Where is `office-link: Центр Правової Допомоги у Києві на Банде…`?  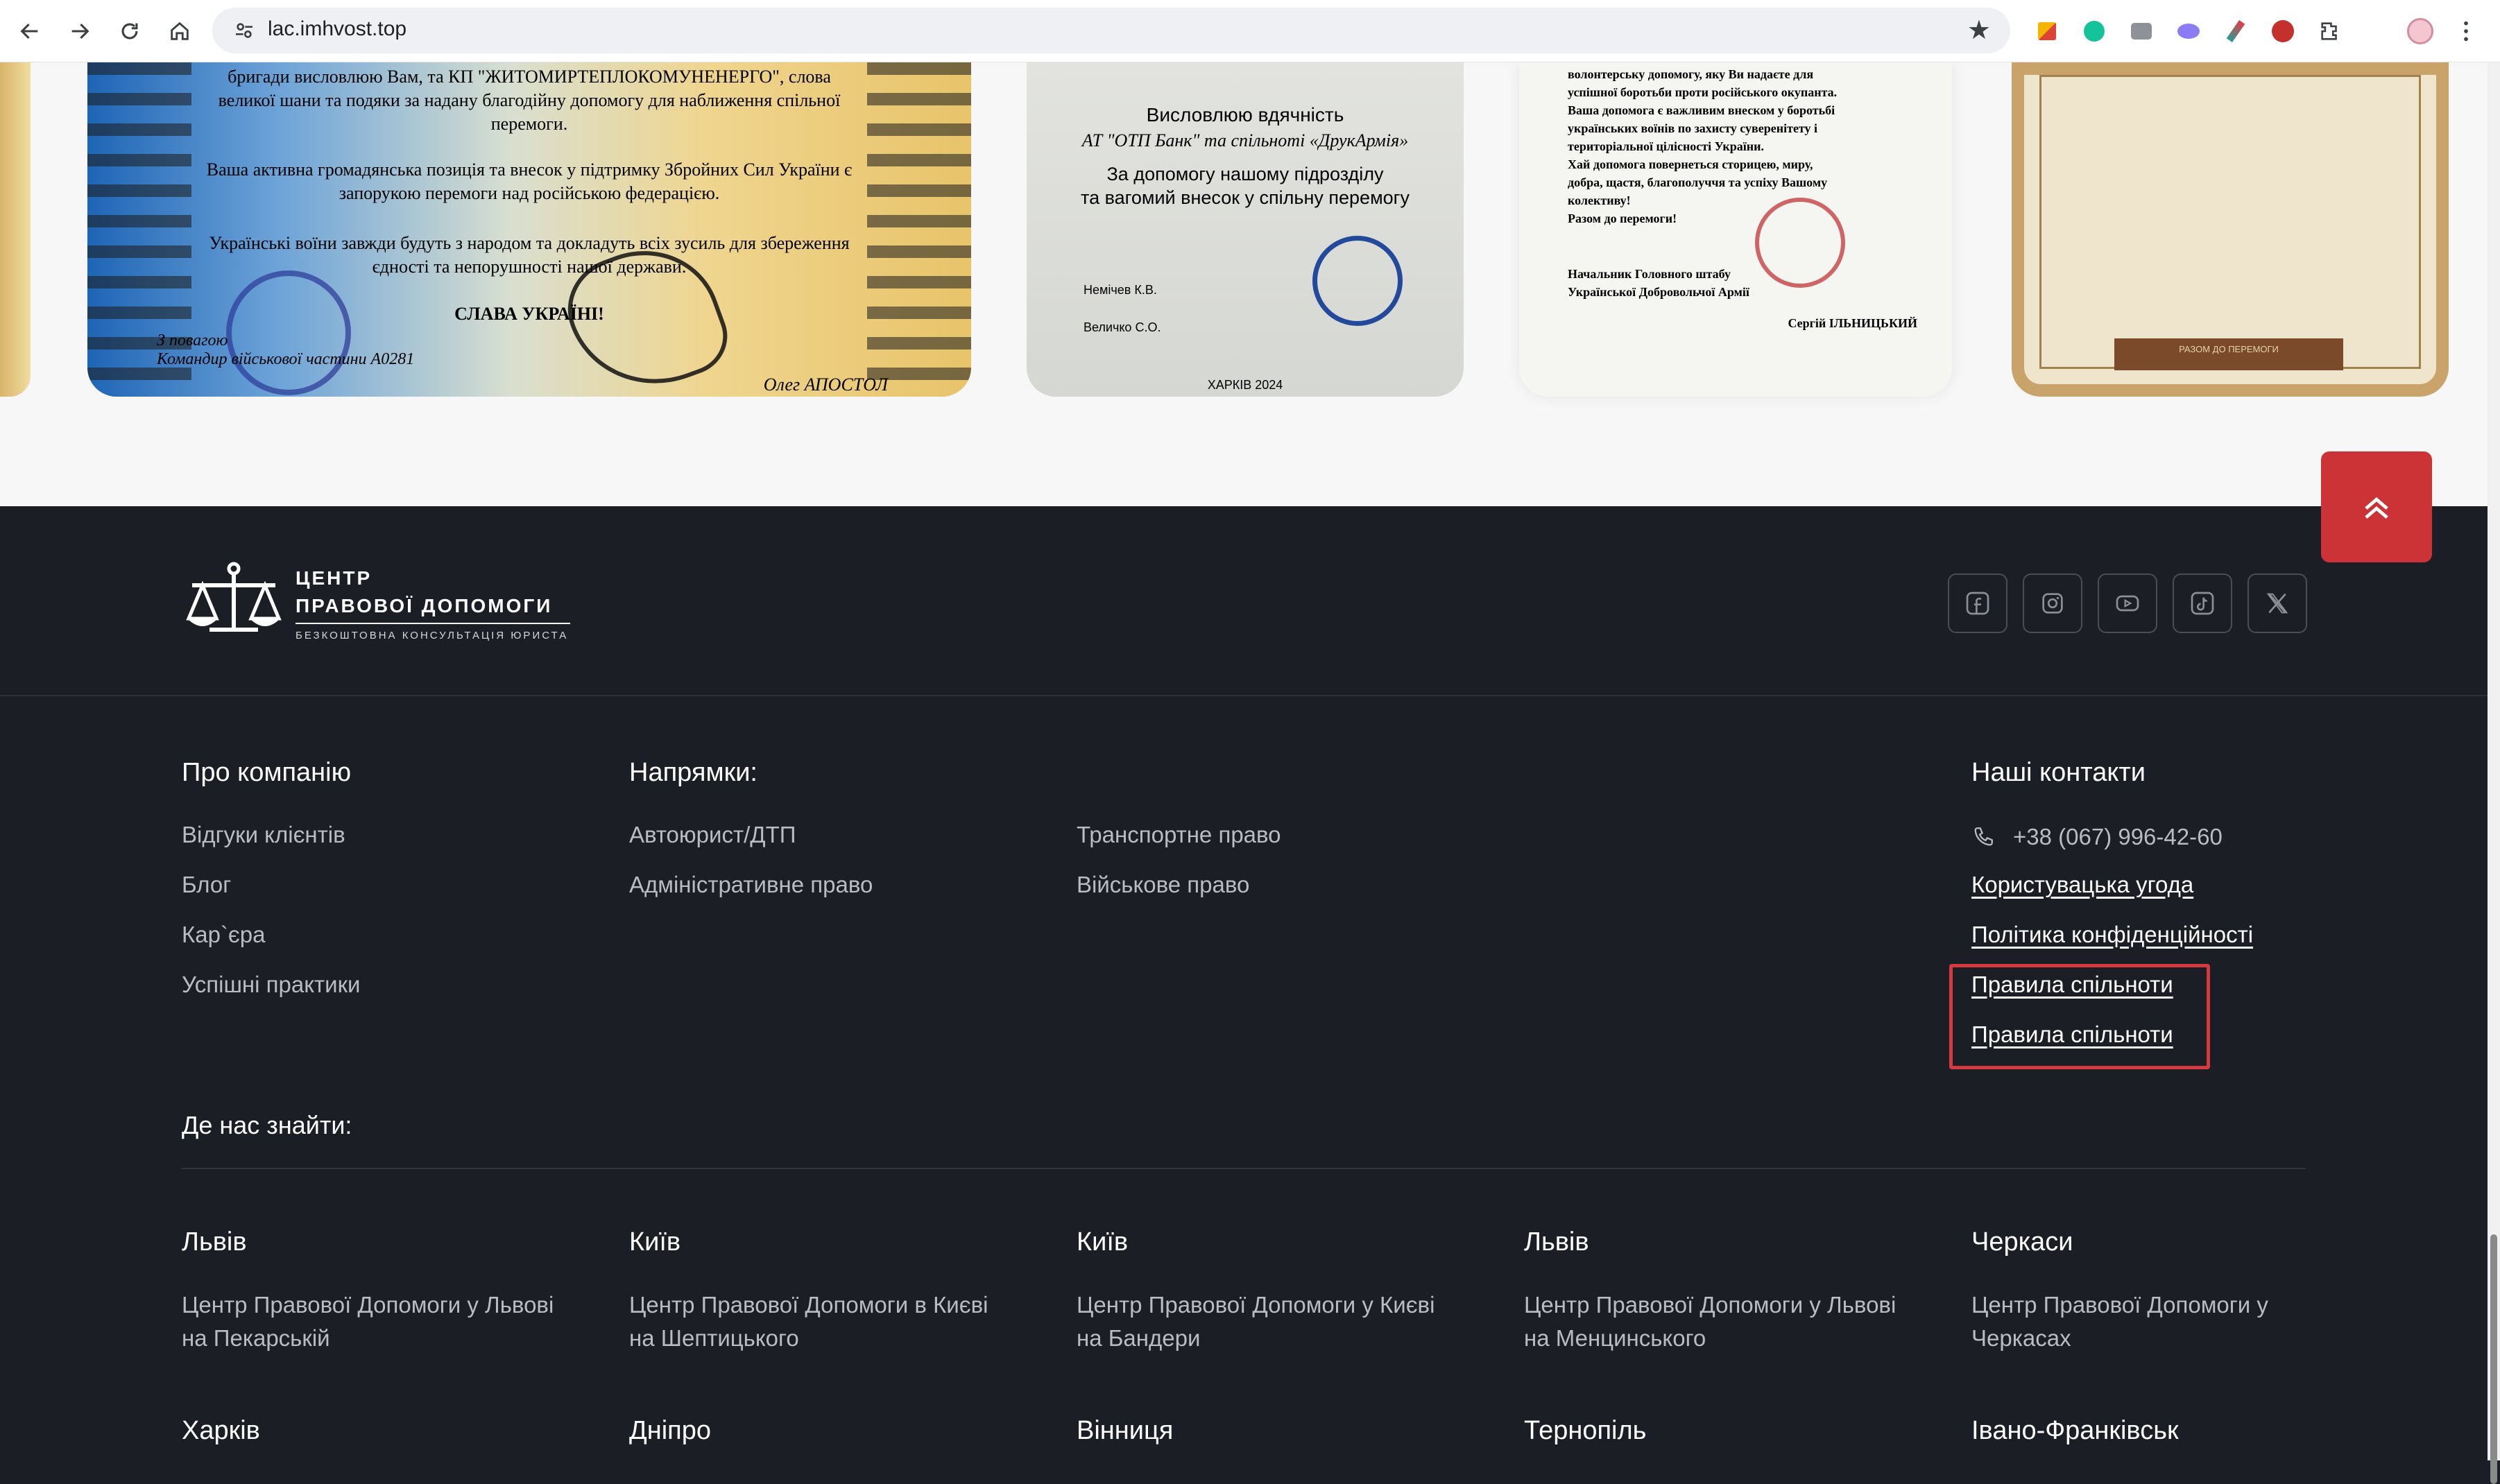
office-link: Центр Правової Допомоги у Києві на Банде… is located at coordinates (1271, 1321).